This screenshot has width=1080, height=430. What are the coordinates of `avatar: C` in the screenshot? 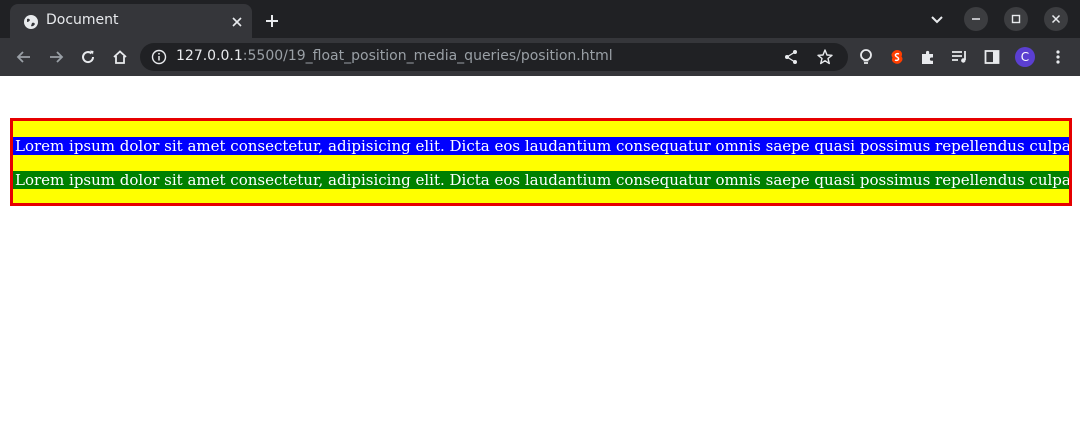 It's located at (1025, 57).